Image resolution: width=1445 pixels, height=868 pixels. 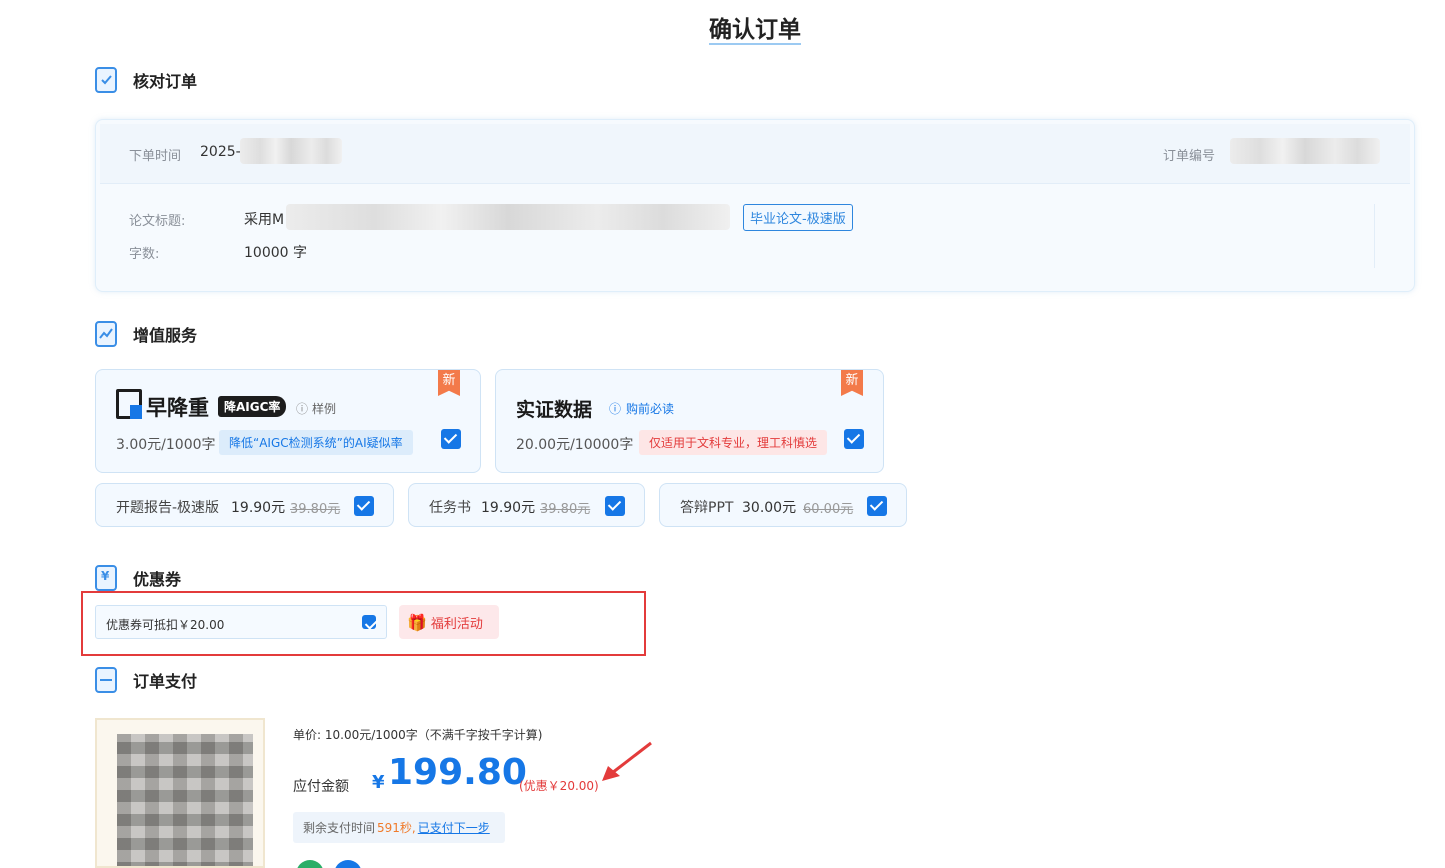 I want to click on section-header-payment: 订单支付, so click(x=146, y=680).